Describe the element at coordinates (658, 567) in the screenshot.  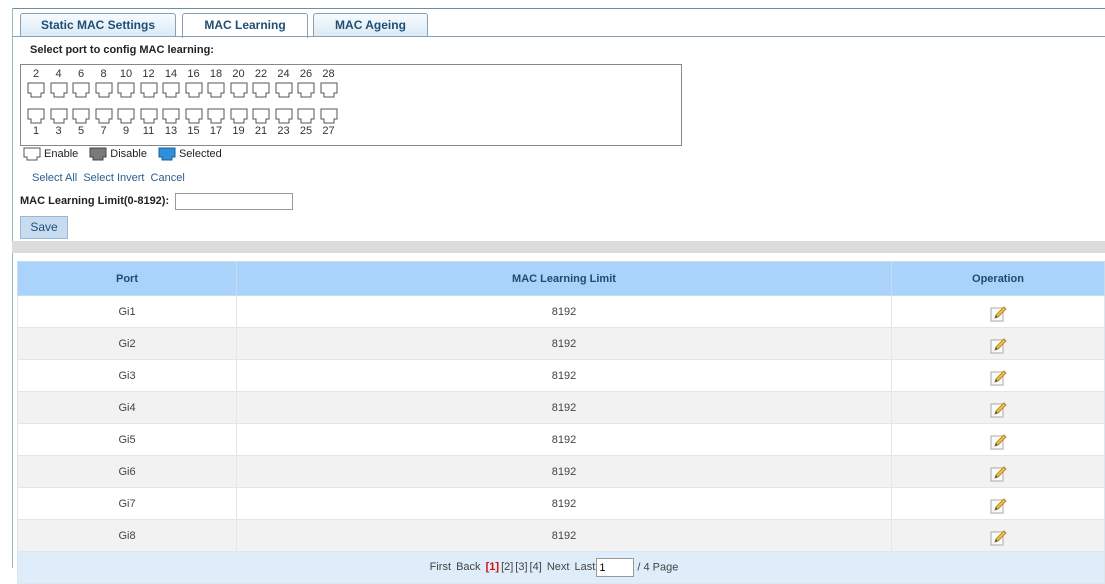
I see `pager-total: / 4 Page` at that location.